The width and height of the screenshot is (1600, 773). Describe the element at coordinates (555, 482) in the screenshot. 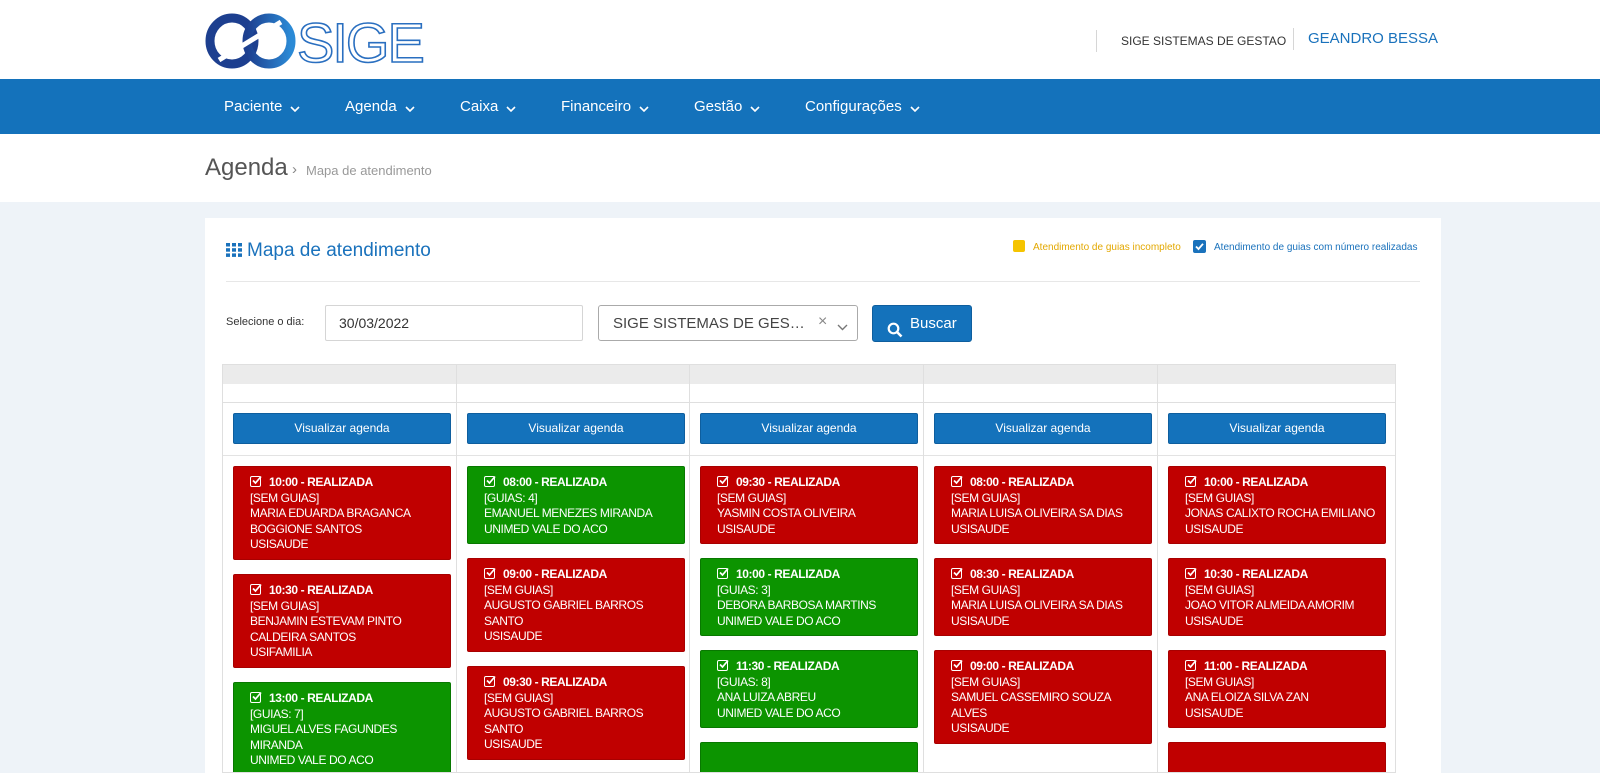

I see `appointment-title: 08:00 - REALIZADA` at that location.